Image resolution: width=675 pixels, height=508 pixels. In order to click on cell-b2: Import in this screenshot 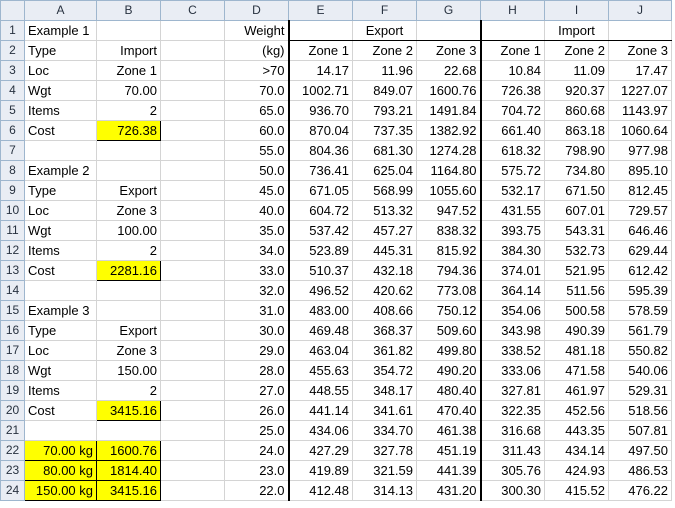, I will do `click(128, 50)`.